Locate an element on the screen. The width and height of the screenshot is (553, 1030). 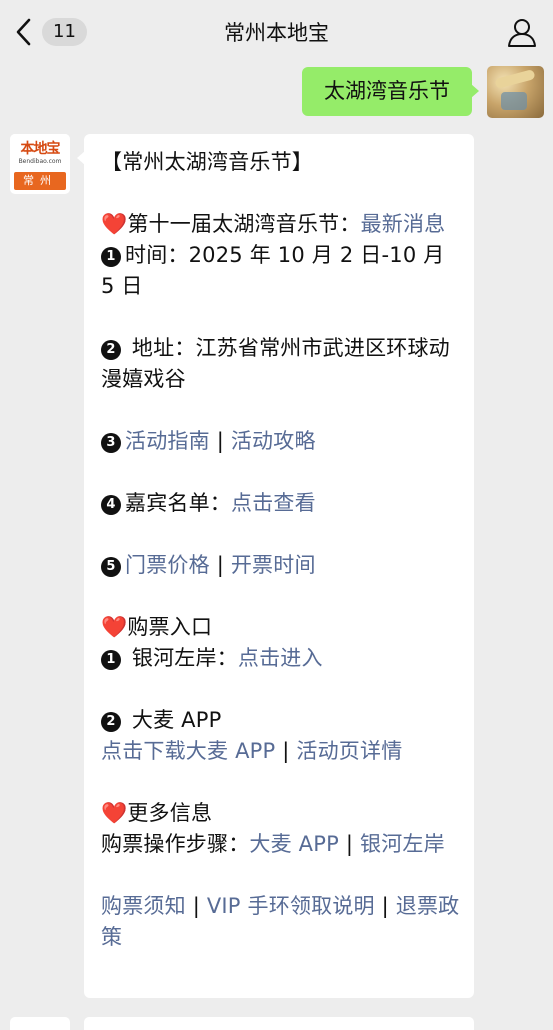
next-message-edge is located at coordinates (276, 1022).